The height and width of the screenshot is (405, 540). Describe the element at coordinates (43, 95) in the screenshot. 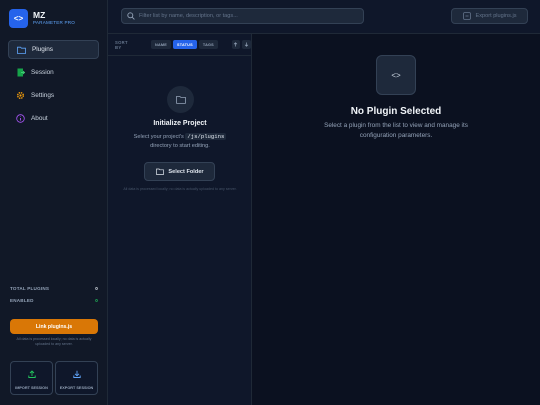

I see `sidebar-item-label: Settings` at that location.